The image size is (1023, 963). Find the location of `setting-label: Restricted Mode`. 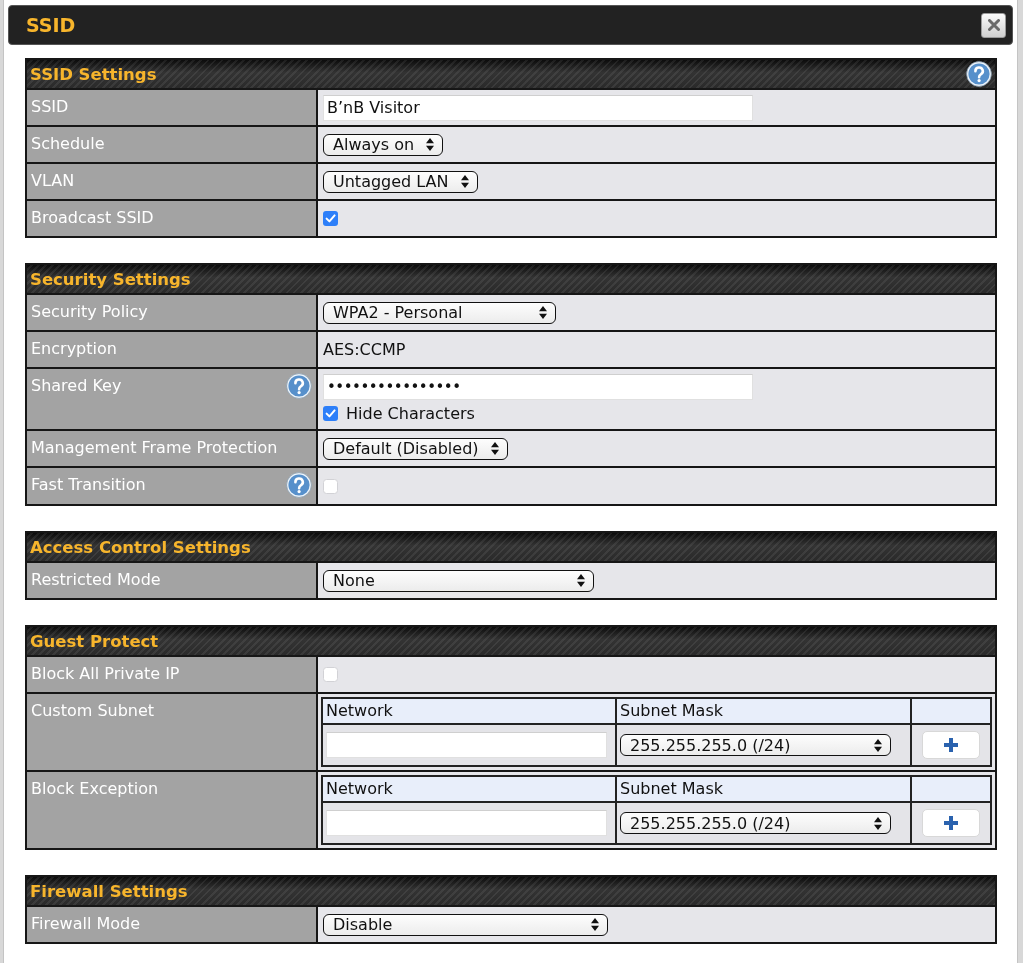

setting-label: Restricted Mode is located at coordinates (96, 580).